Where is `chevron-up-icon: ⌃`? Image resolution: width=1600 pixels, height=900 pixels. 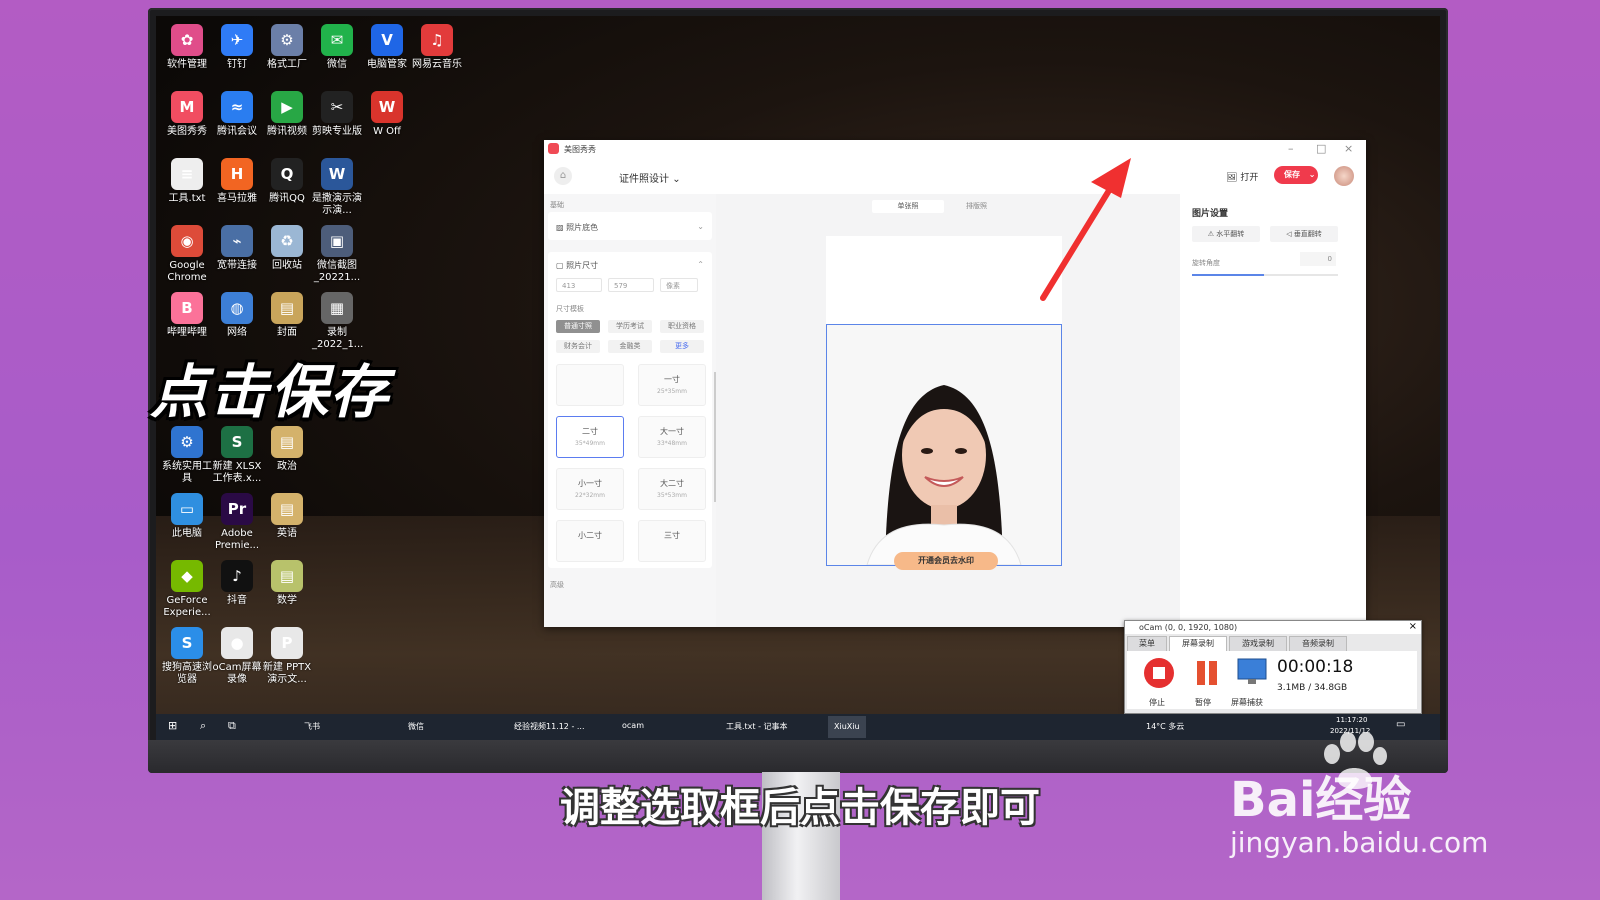 chevron-up-icon: ⌃ is located at coordinates (700, 264).